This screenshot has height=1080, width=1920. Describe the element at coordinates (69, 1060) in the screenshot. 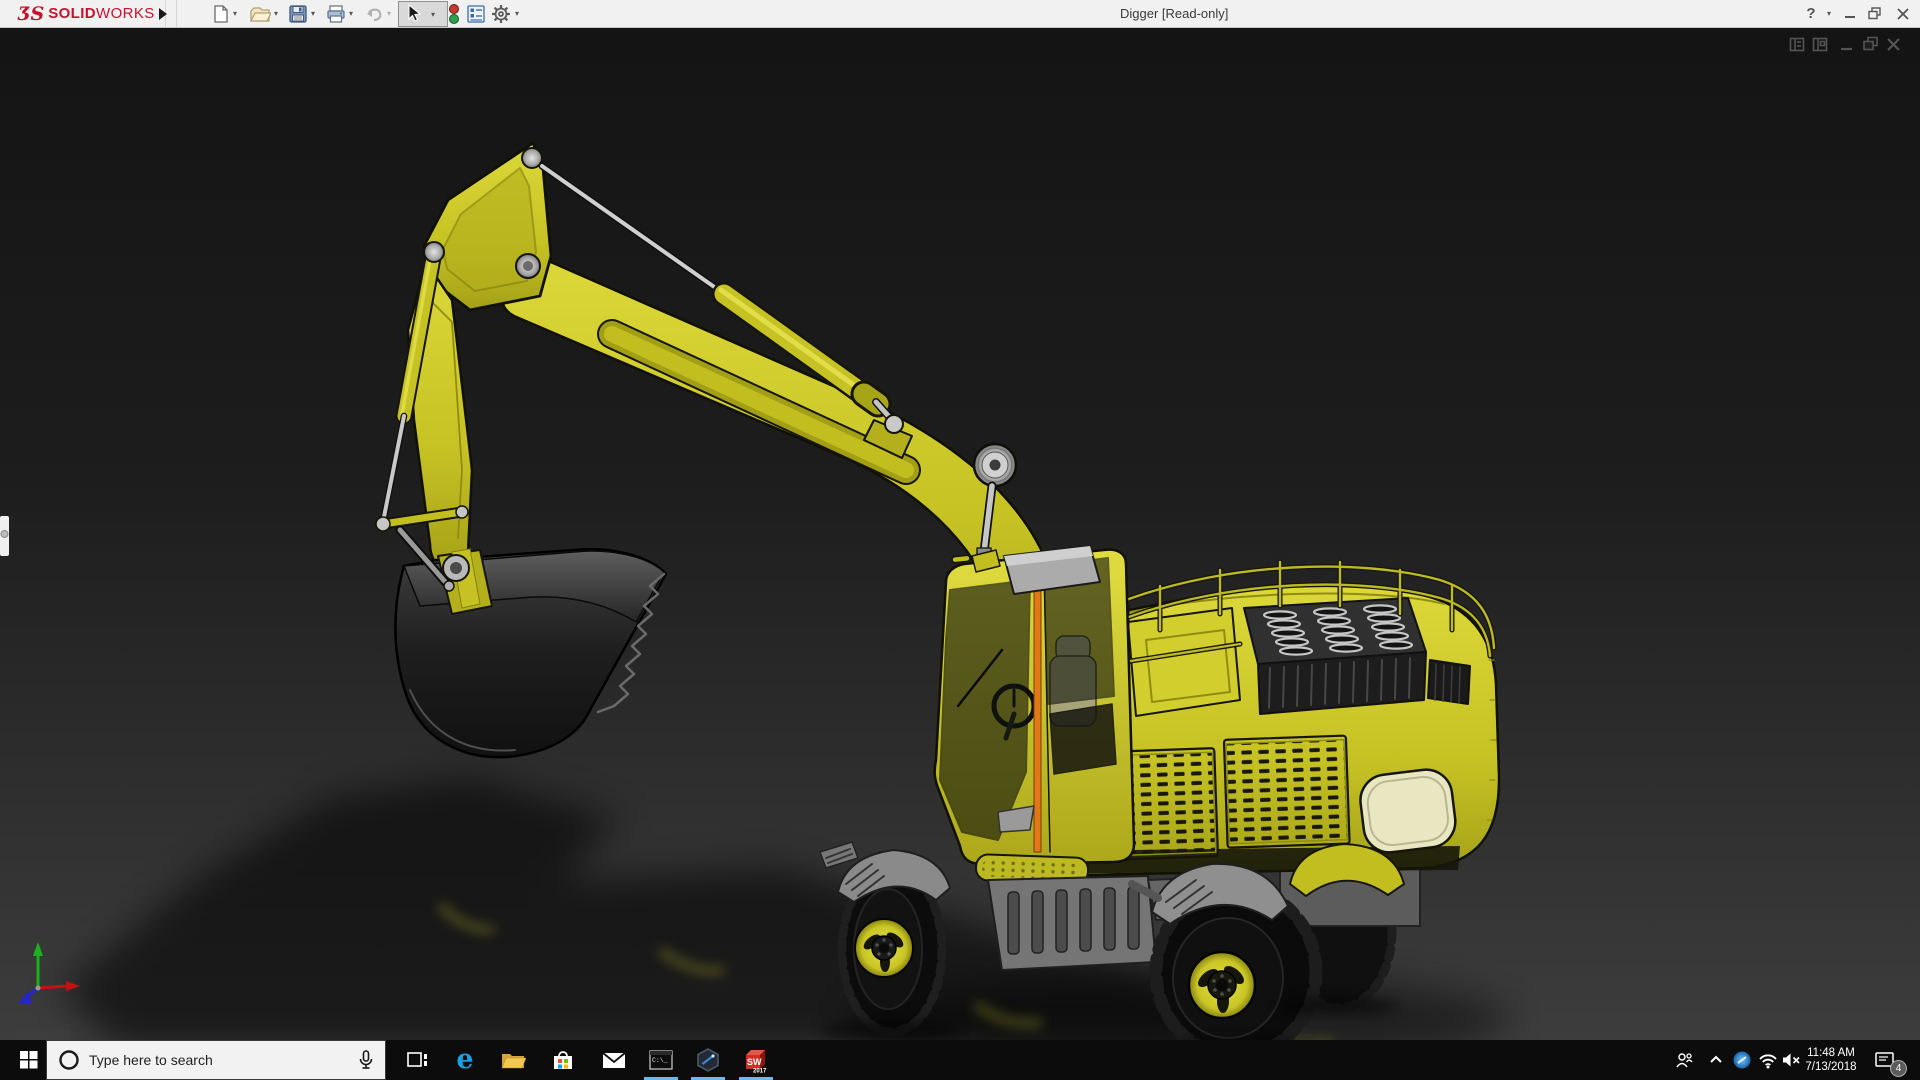

I see `cortana-icon` at that location.